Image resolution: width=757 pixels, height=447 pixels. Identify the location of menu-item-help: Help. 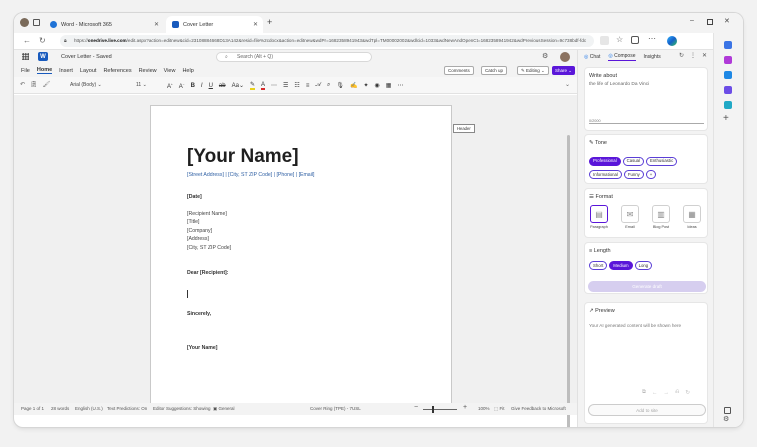
(187, 71).